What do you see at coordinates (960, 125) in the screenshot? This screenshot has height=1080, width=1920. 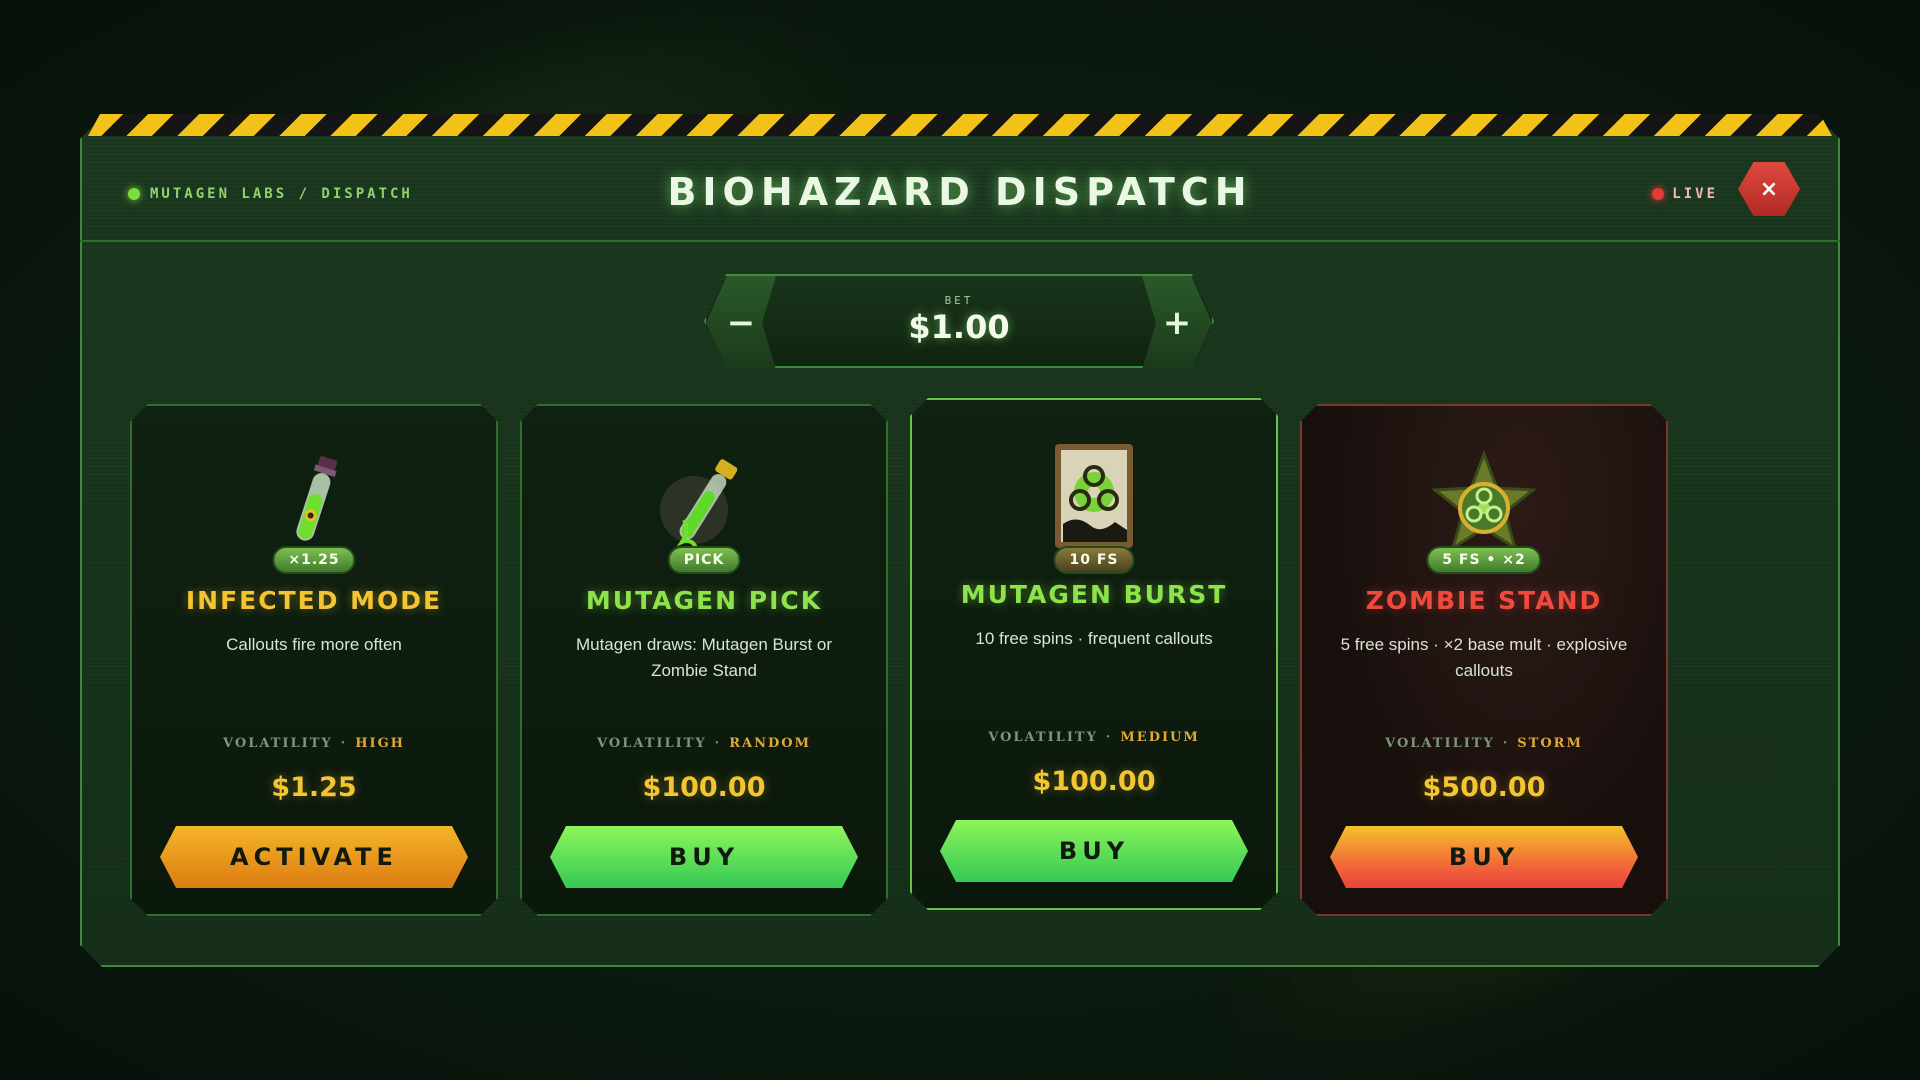 I see `hazard-stripe` at bounding box center [960, 125].